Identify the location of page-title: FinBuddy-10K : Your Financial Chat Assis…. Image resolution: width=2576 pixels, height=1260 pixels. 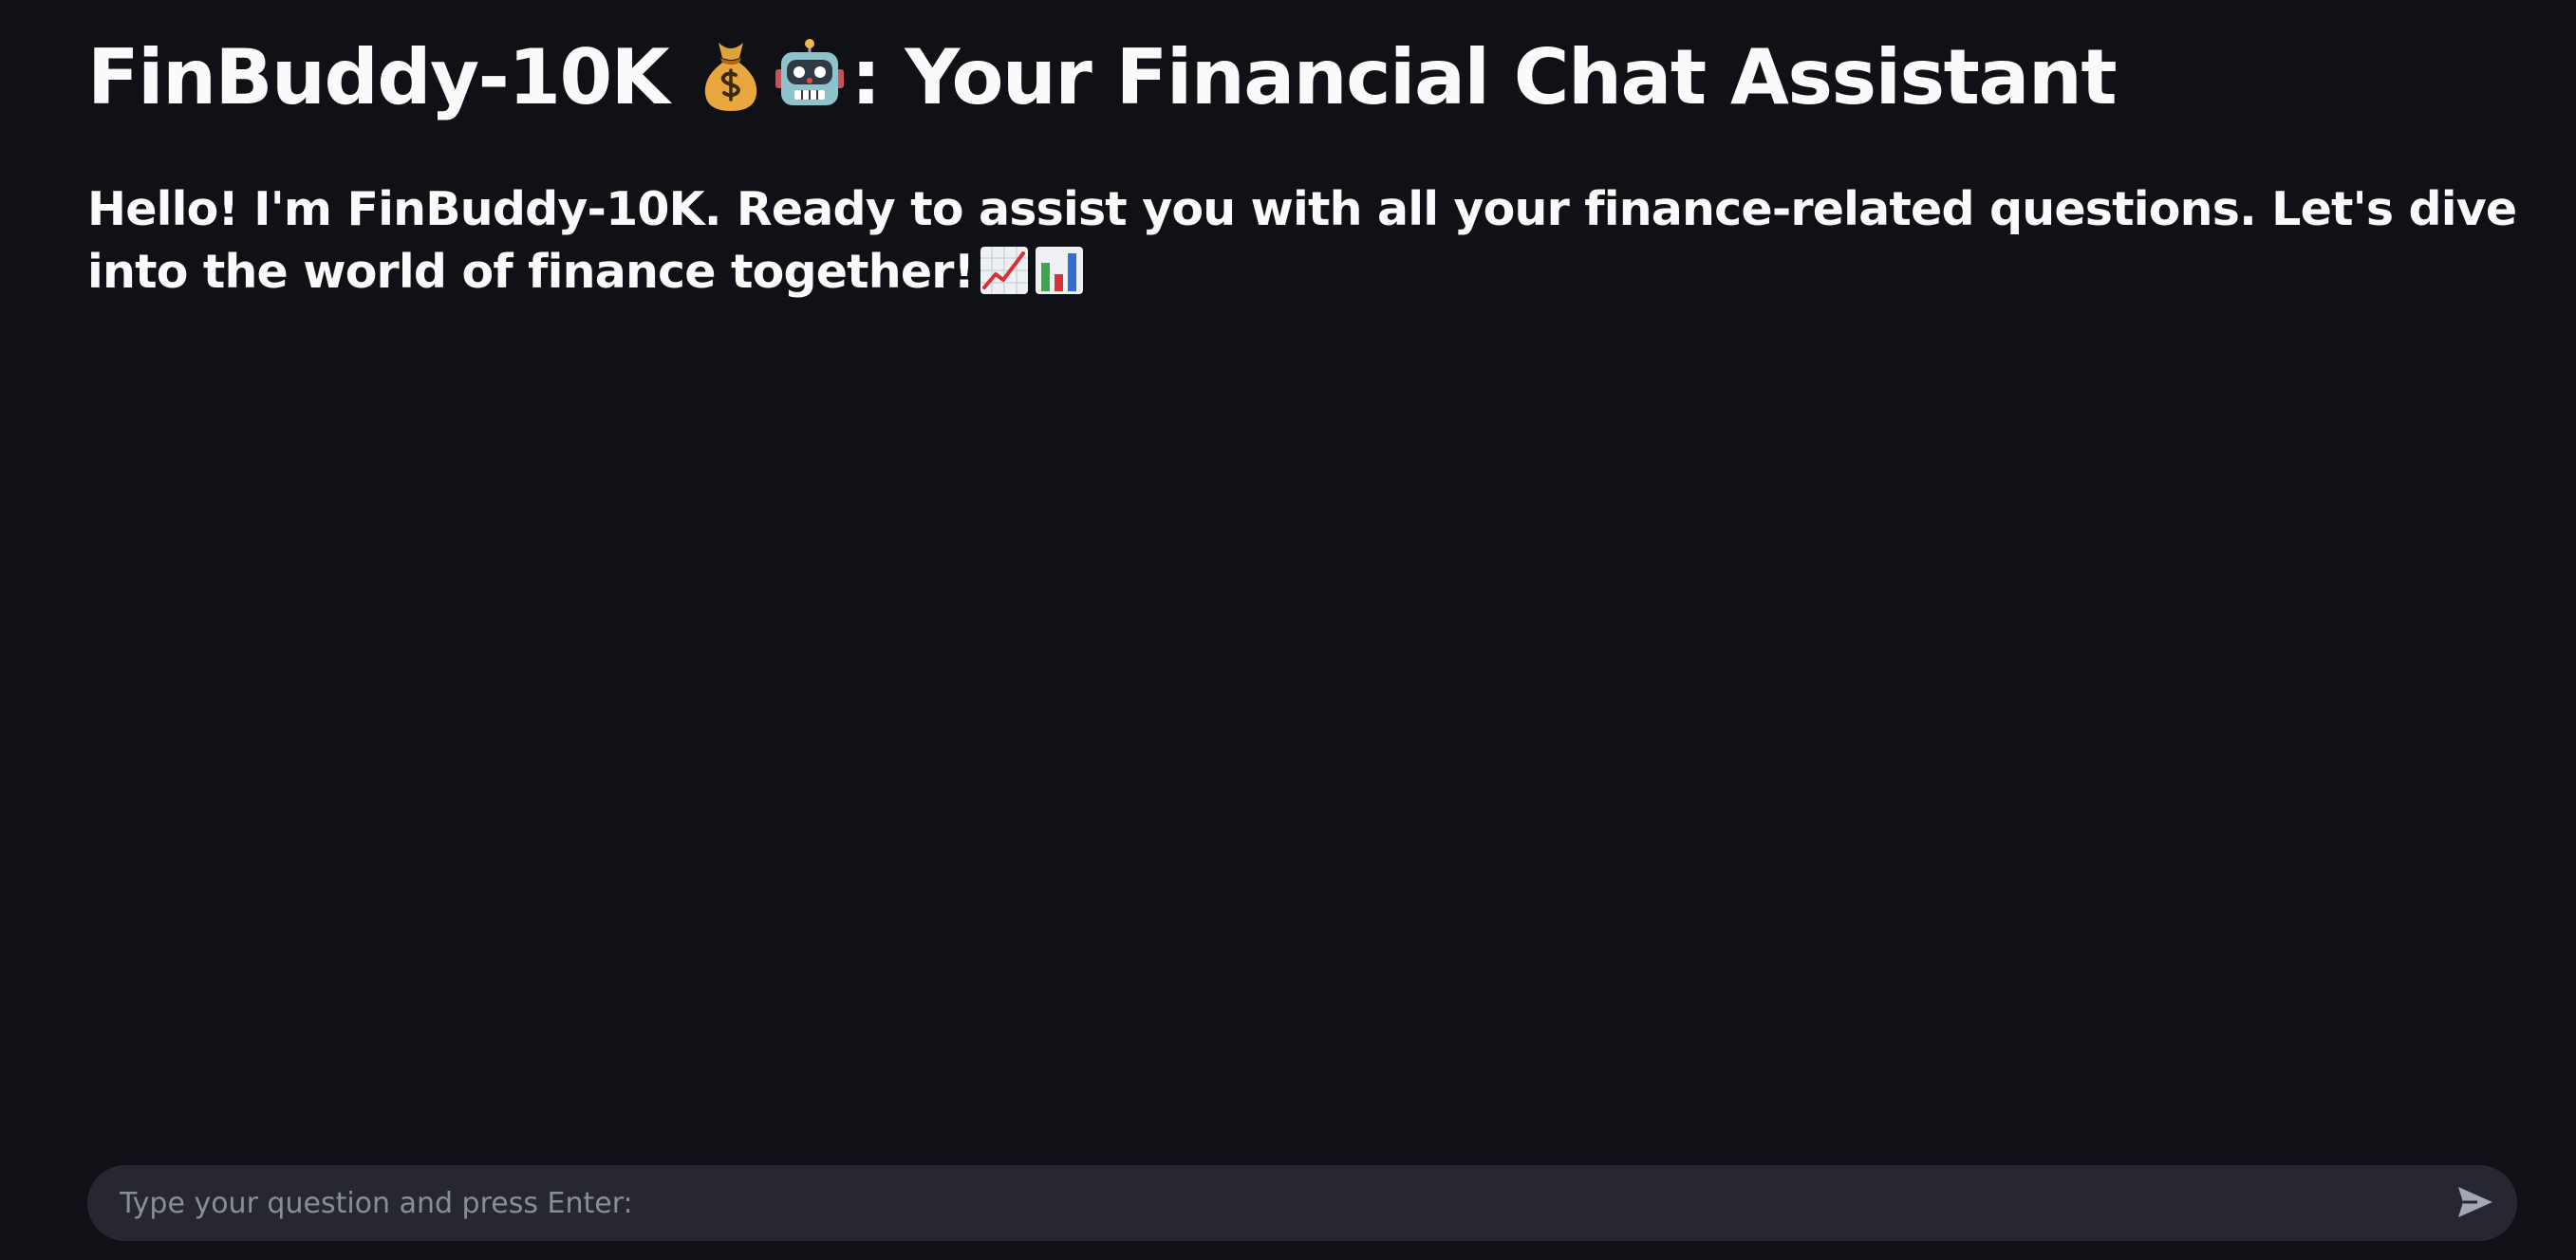
(1102, 82).